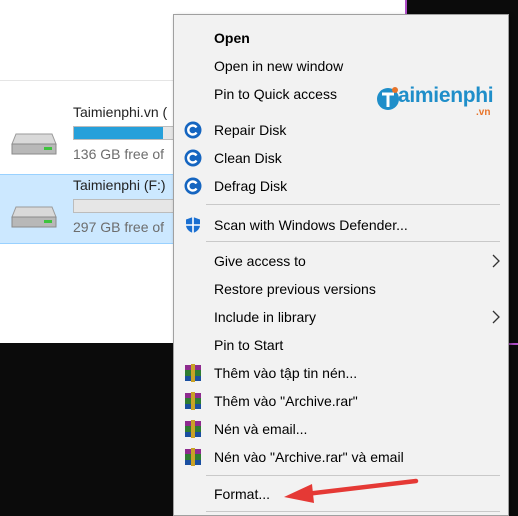 This screenshot has width=518, height=516. What do you see at coordinates (251, 186) in the screenshot?
I see `menu-item-label: Defrag Disk` at bounding box center [251, 186].